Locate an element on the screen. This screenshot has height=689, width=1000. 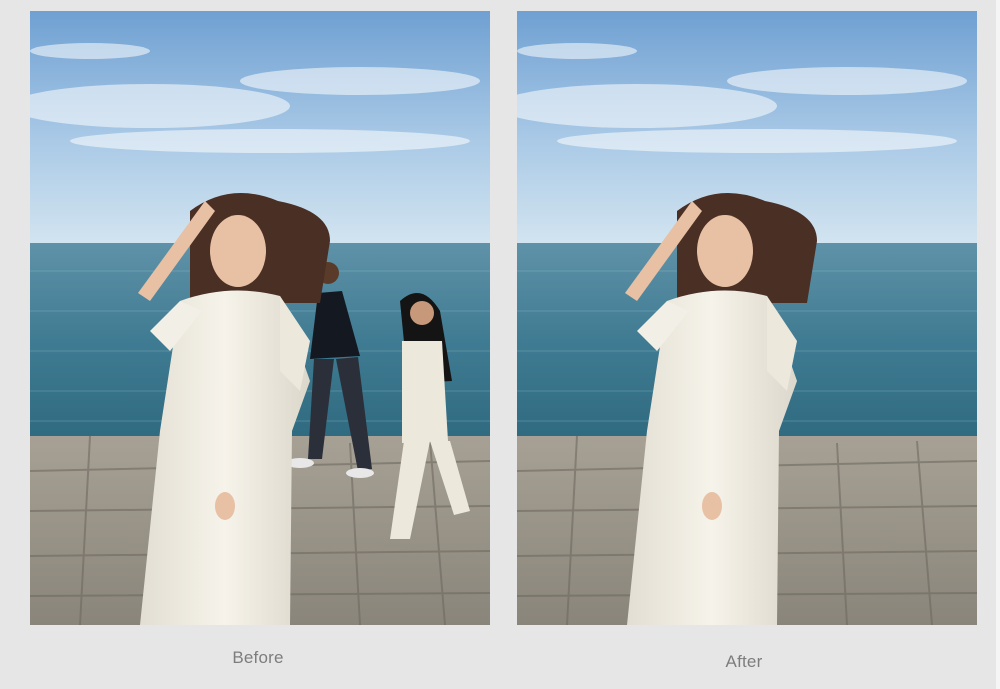
after-label: After is located at coordinates (744, 661).